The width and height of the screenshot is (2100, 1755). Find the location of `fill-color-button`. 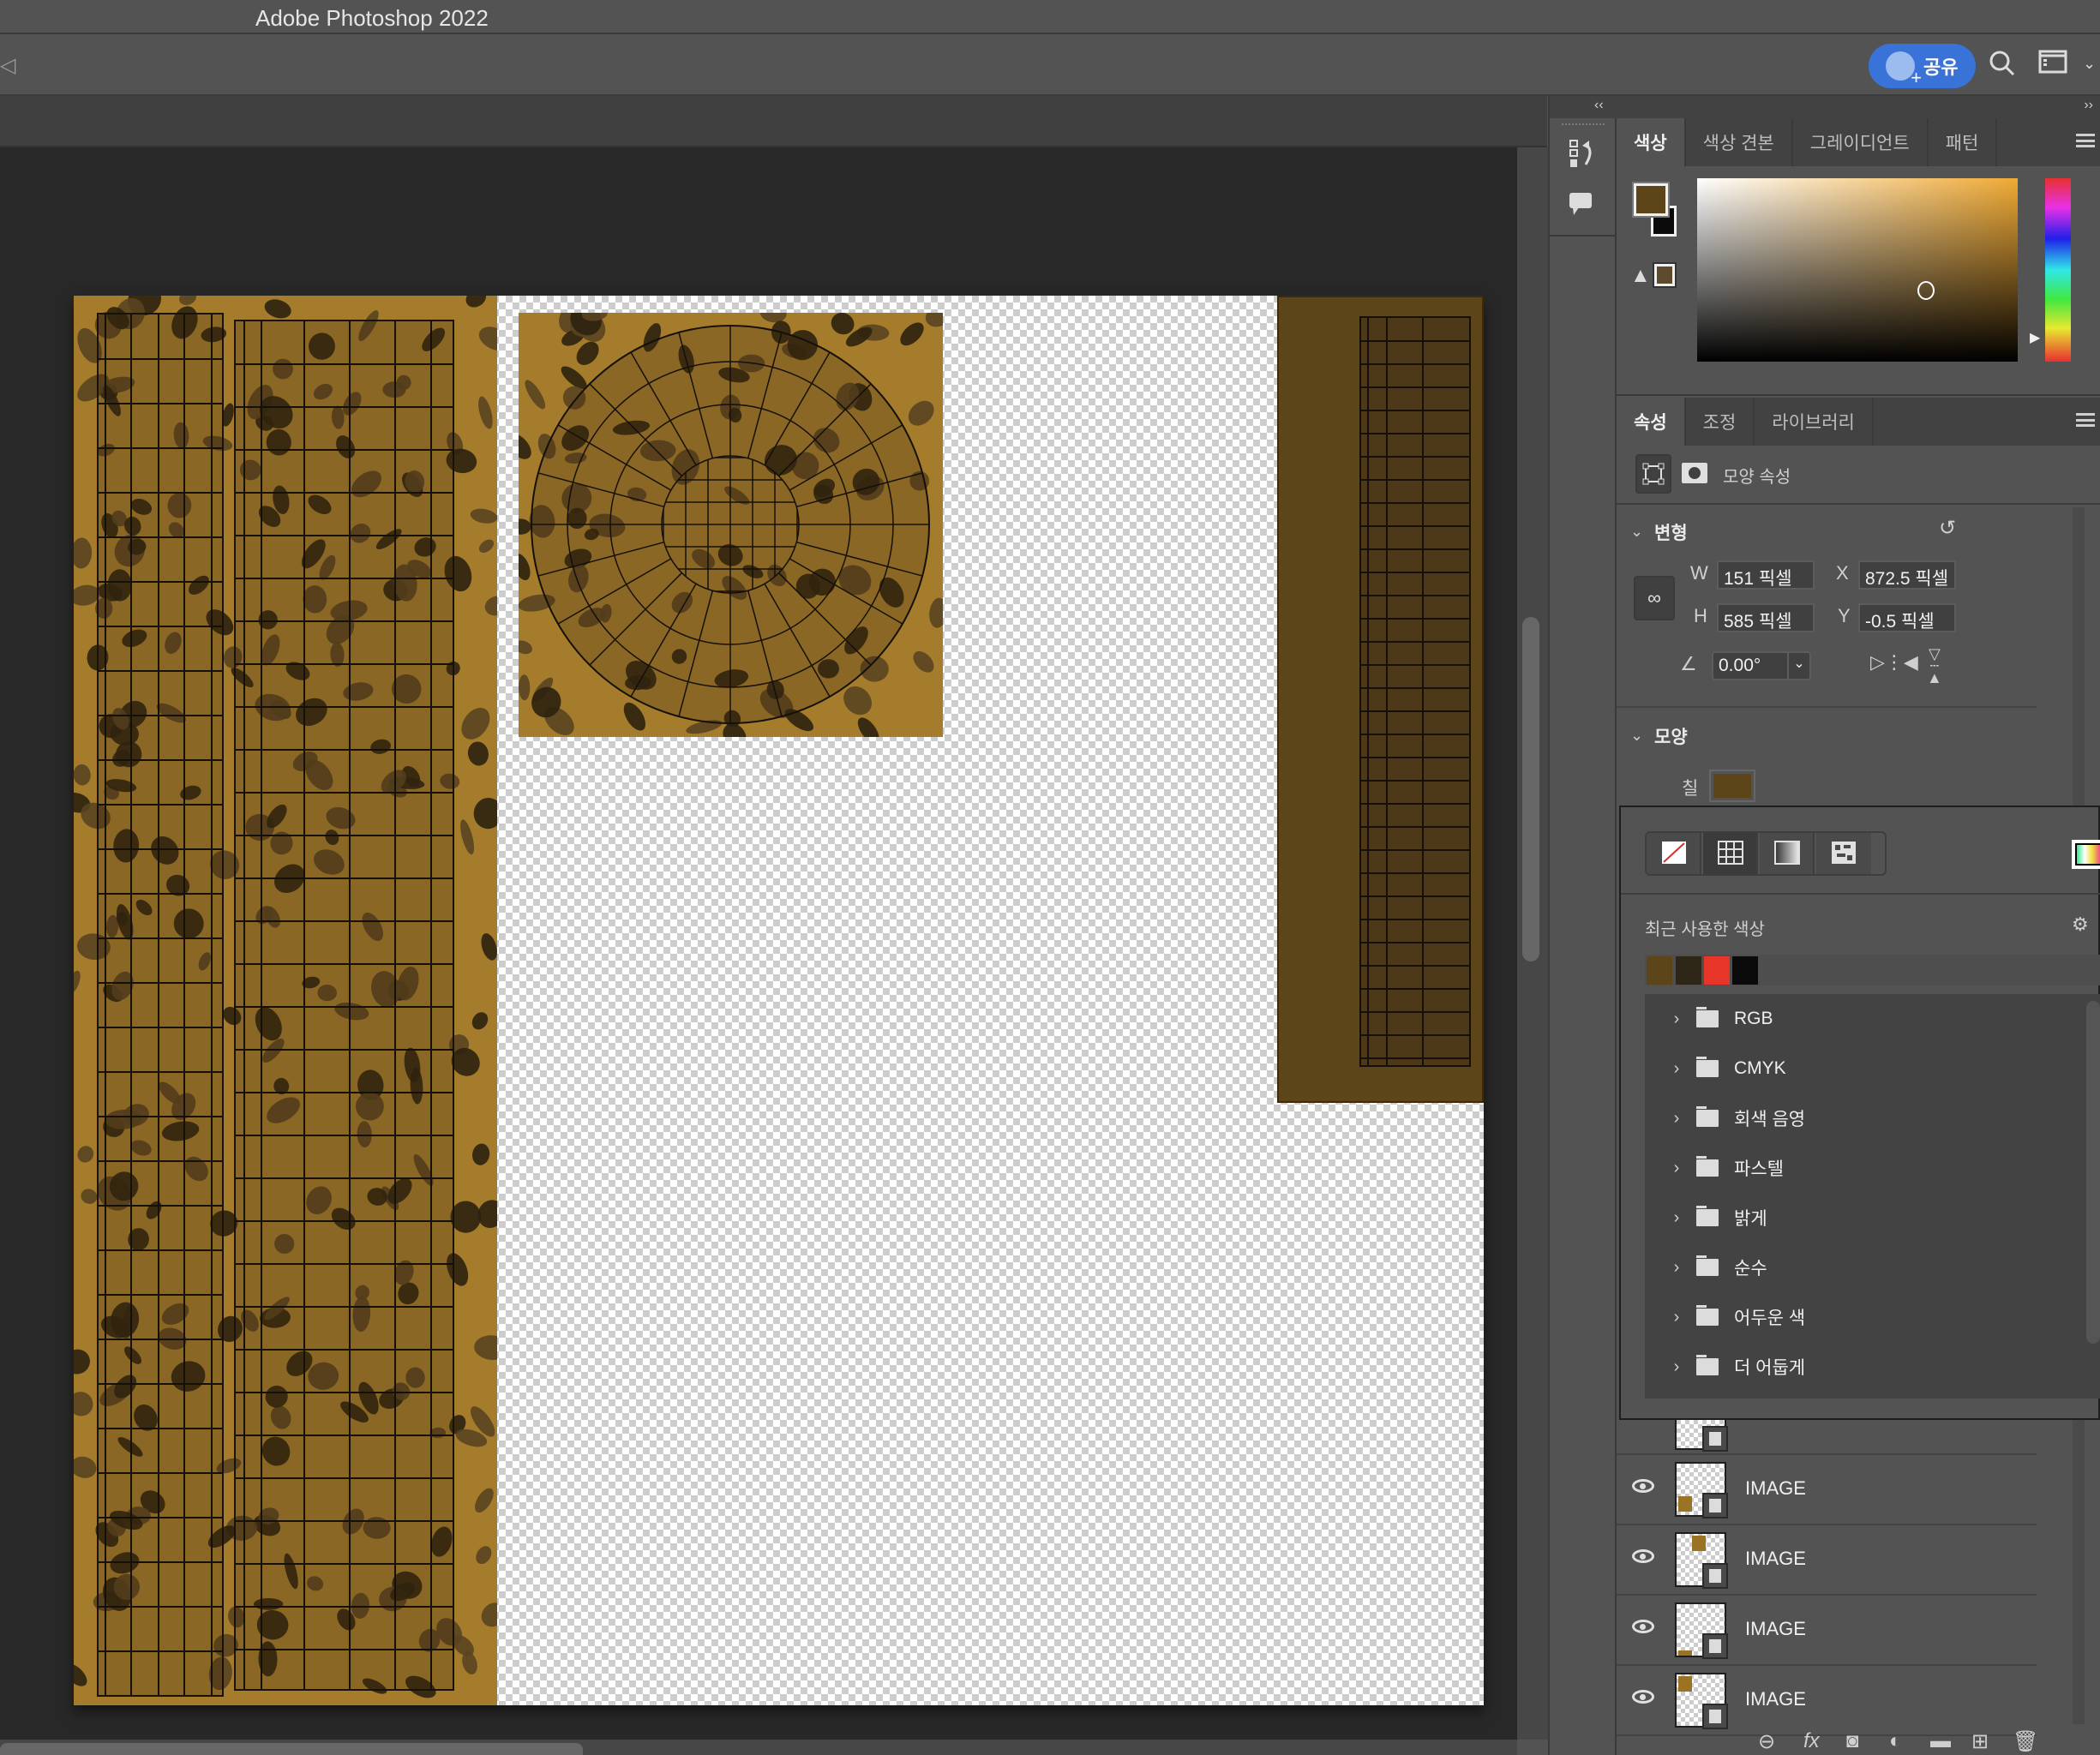

fill-color-button is located at coordinates (1732, 786).